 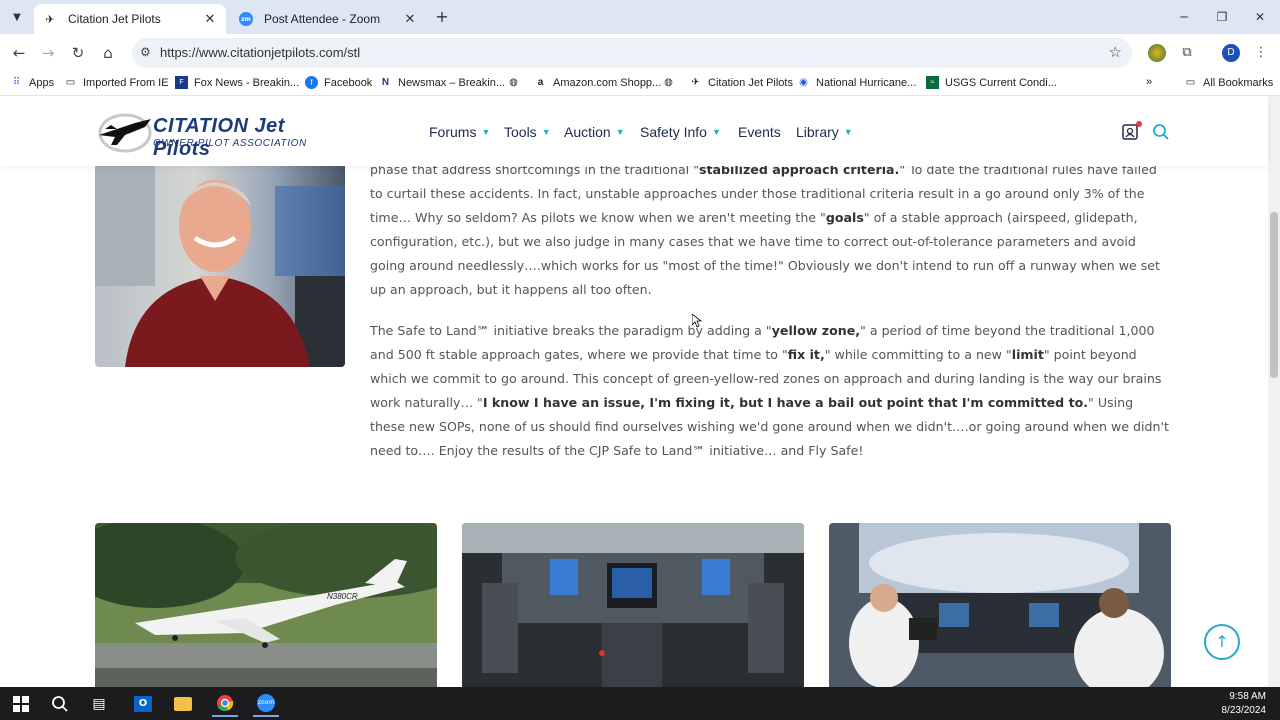 What do you see at coordinates (16, 82) in the screenshot?
I see `apps-grid-icon: ⠿` at bounding box center [16, 82].